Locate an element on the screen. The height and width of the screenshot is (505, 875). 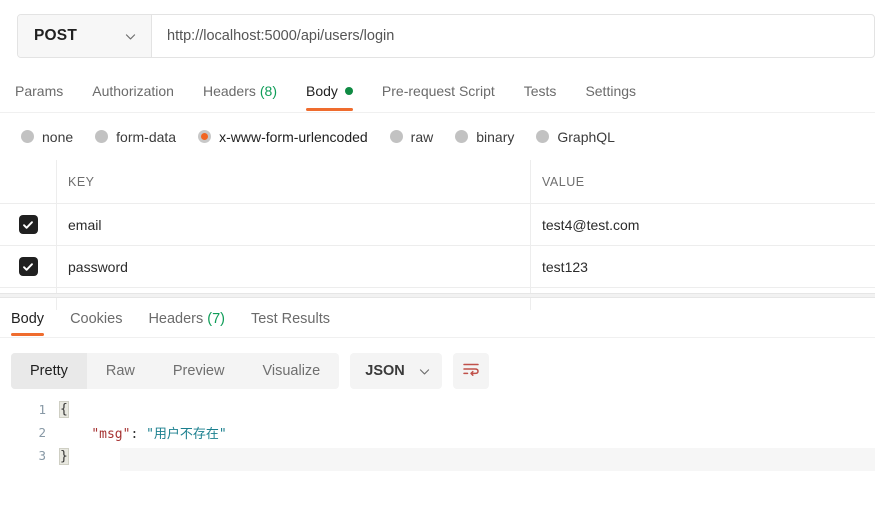
word-wrap-icon is located at coordinates (471, 371).